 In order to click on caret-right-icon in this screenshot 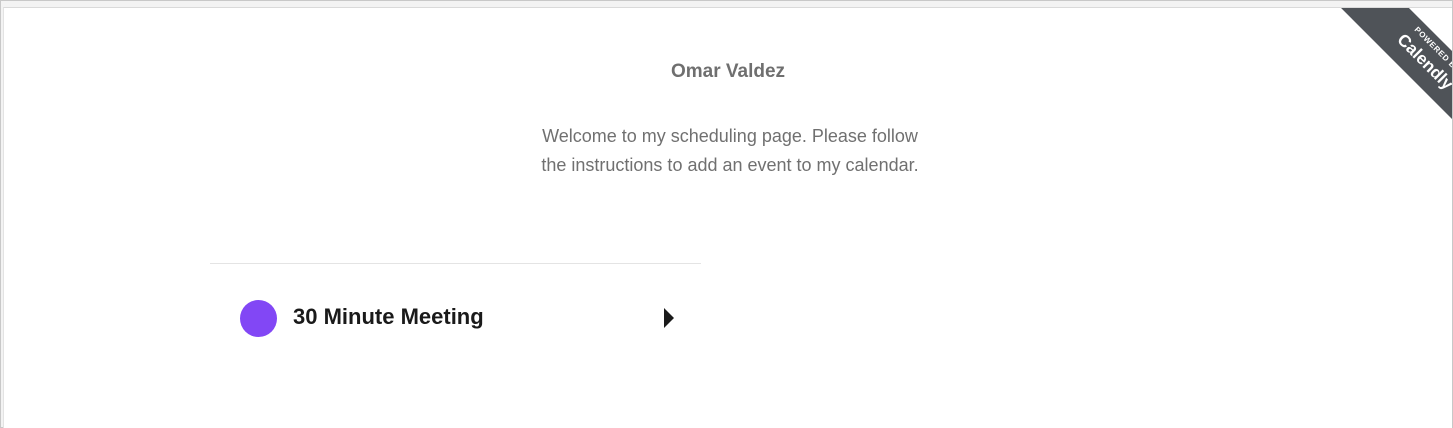, I will do `click(669, 318)`.